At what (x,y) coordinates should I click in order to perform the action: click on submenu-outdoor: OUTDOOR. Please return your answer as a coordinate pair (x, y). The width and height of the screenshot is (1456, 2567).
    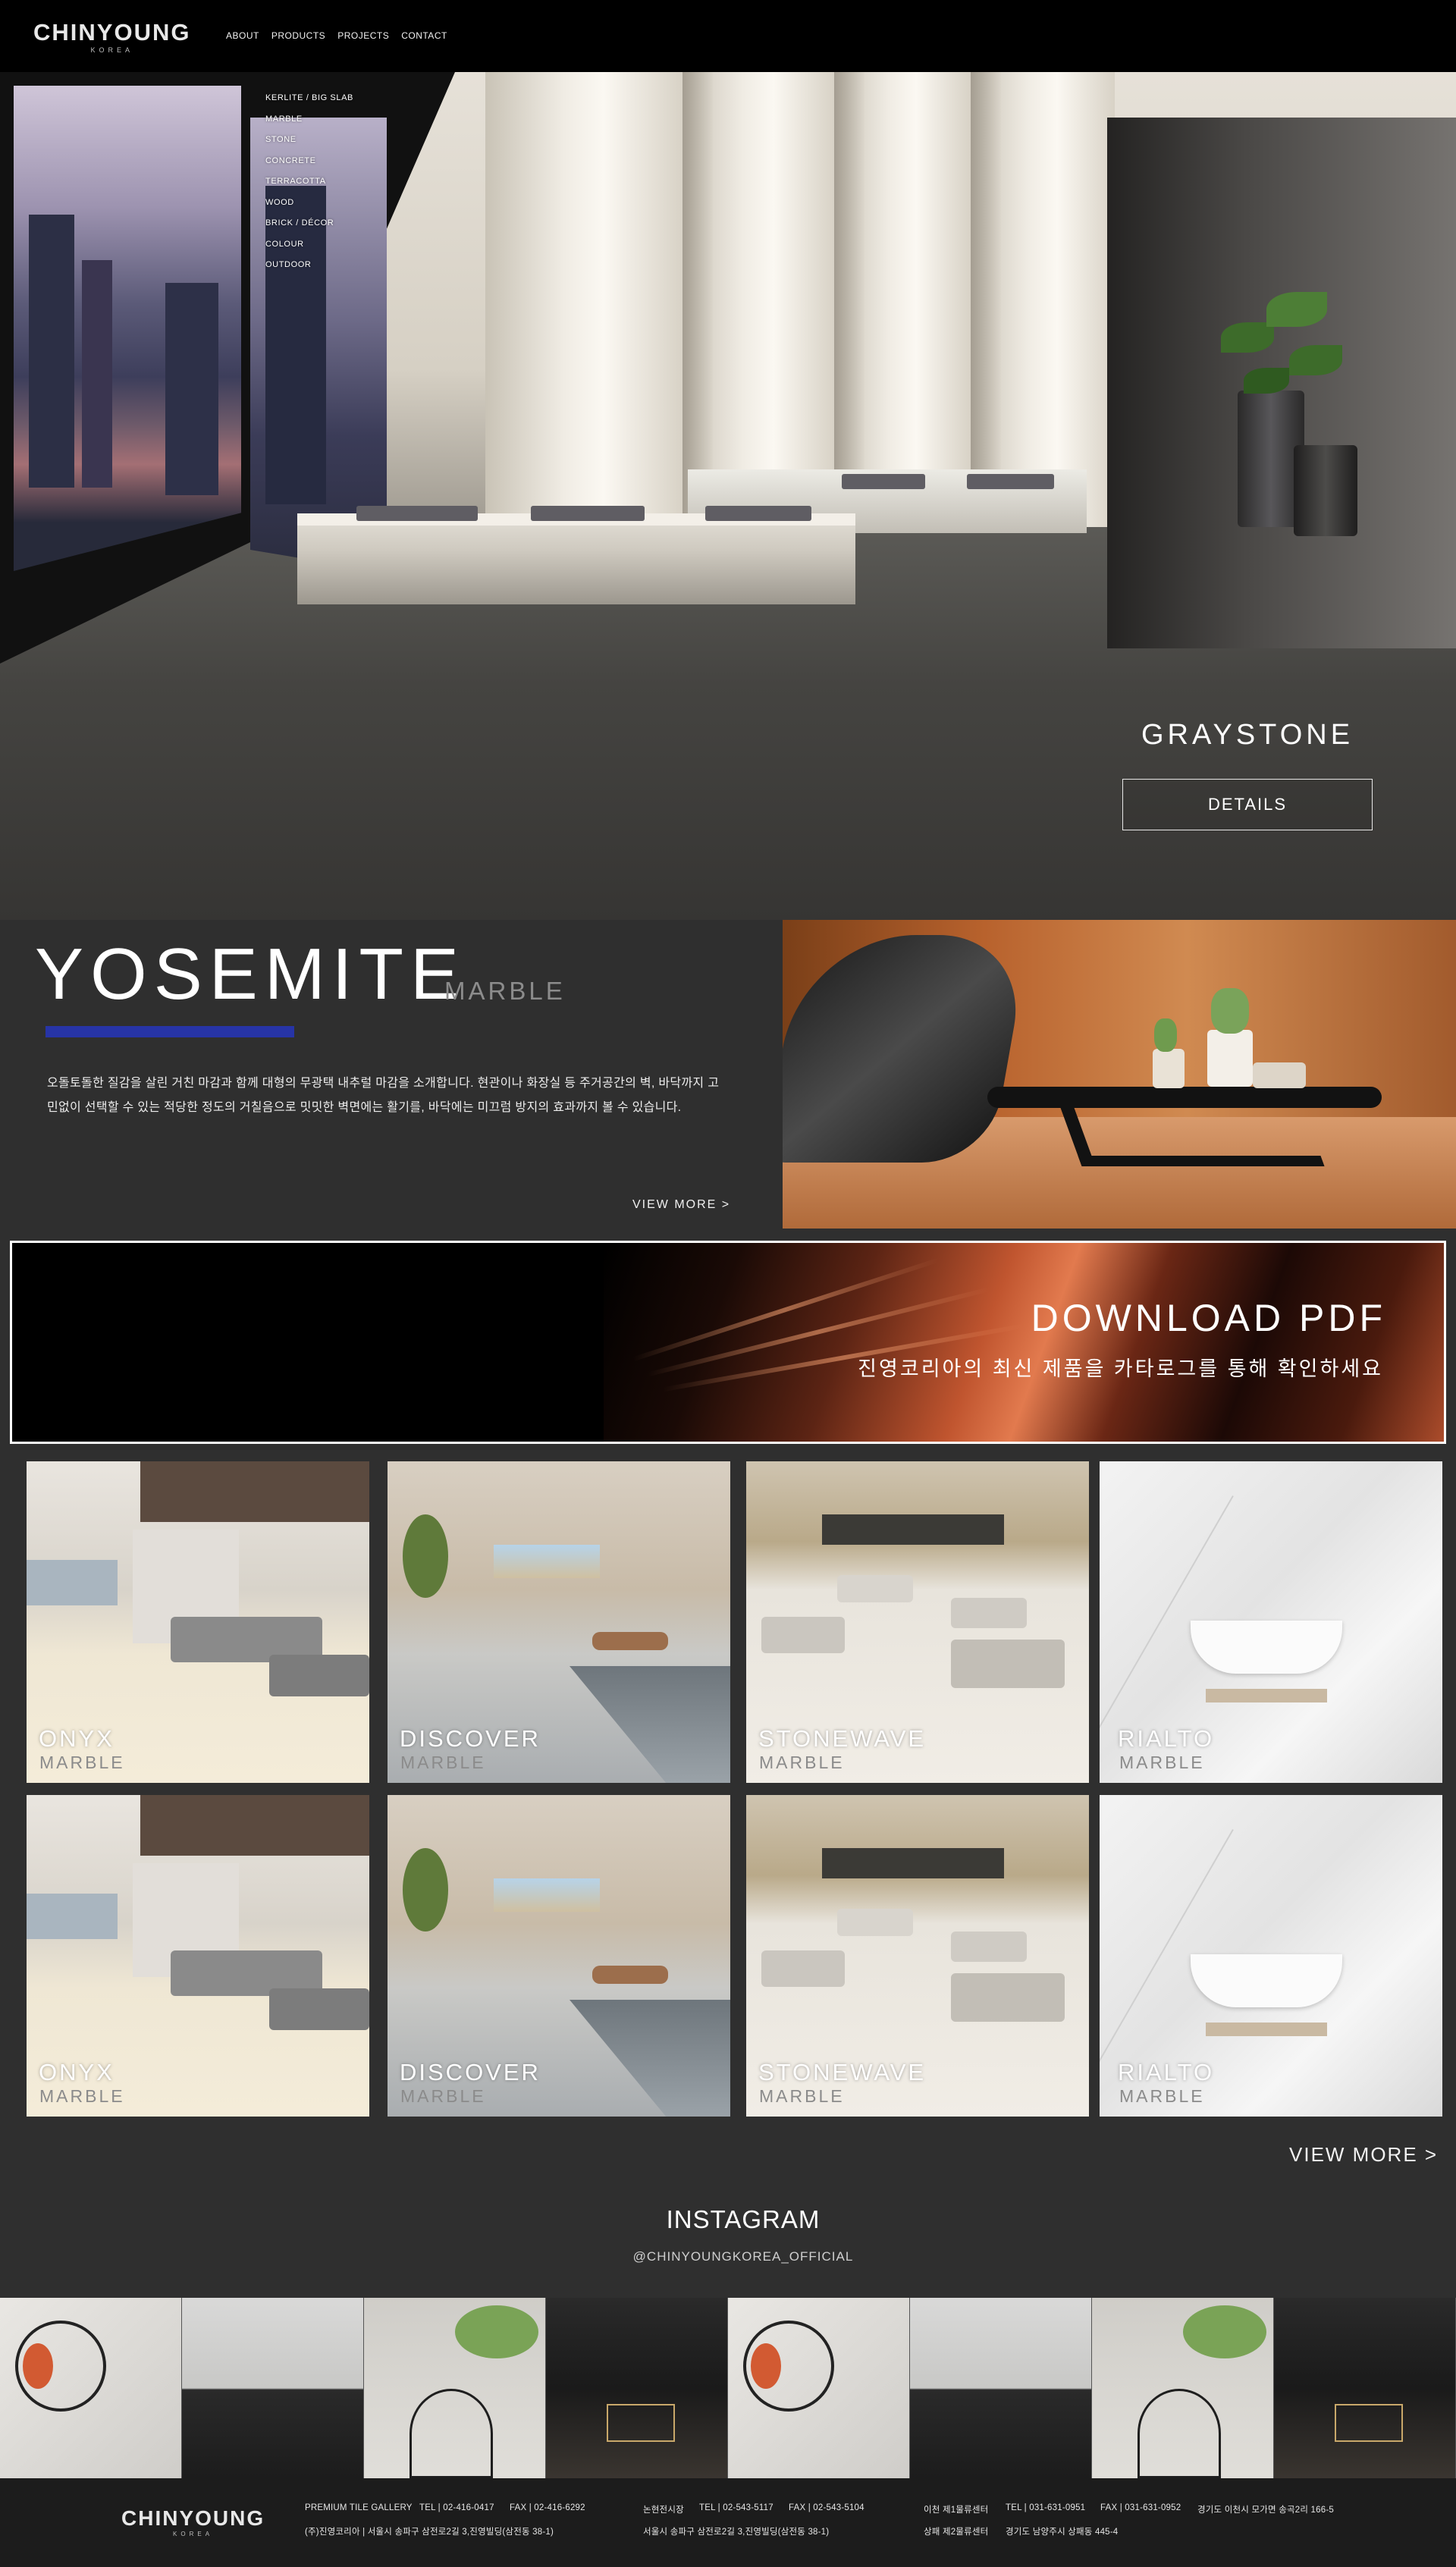
    Looking at the image, I should click on (341, 265).